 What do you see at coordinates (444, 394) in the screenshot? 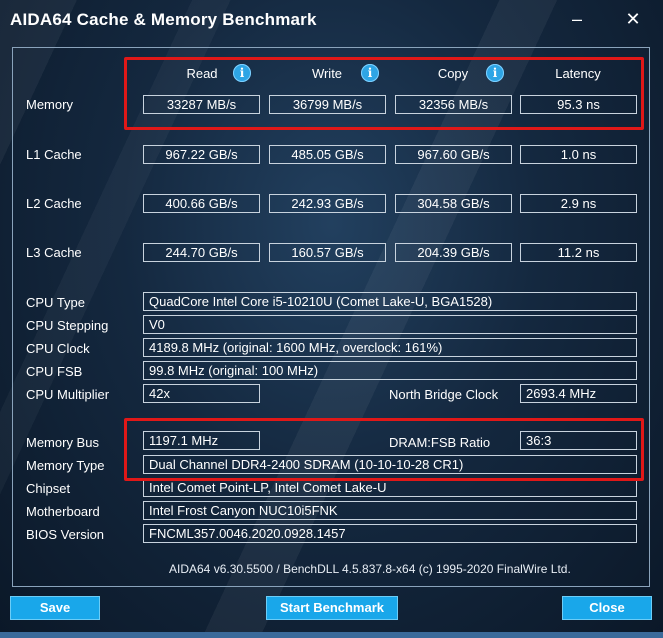
I see `north-bridge-clock-label: North Bridge Clock` at bounding box center [444, 394].